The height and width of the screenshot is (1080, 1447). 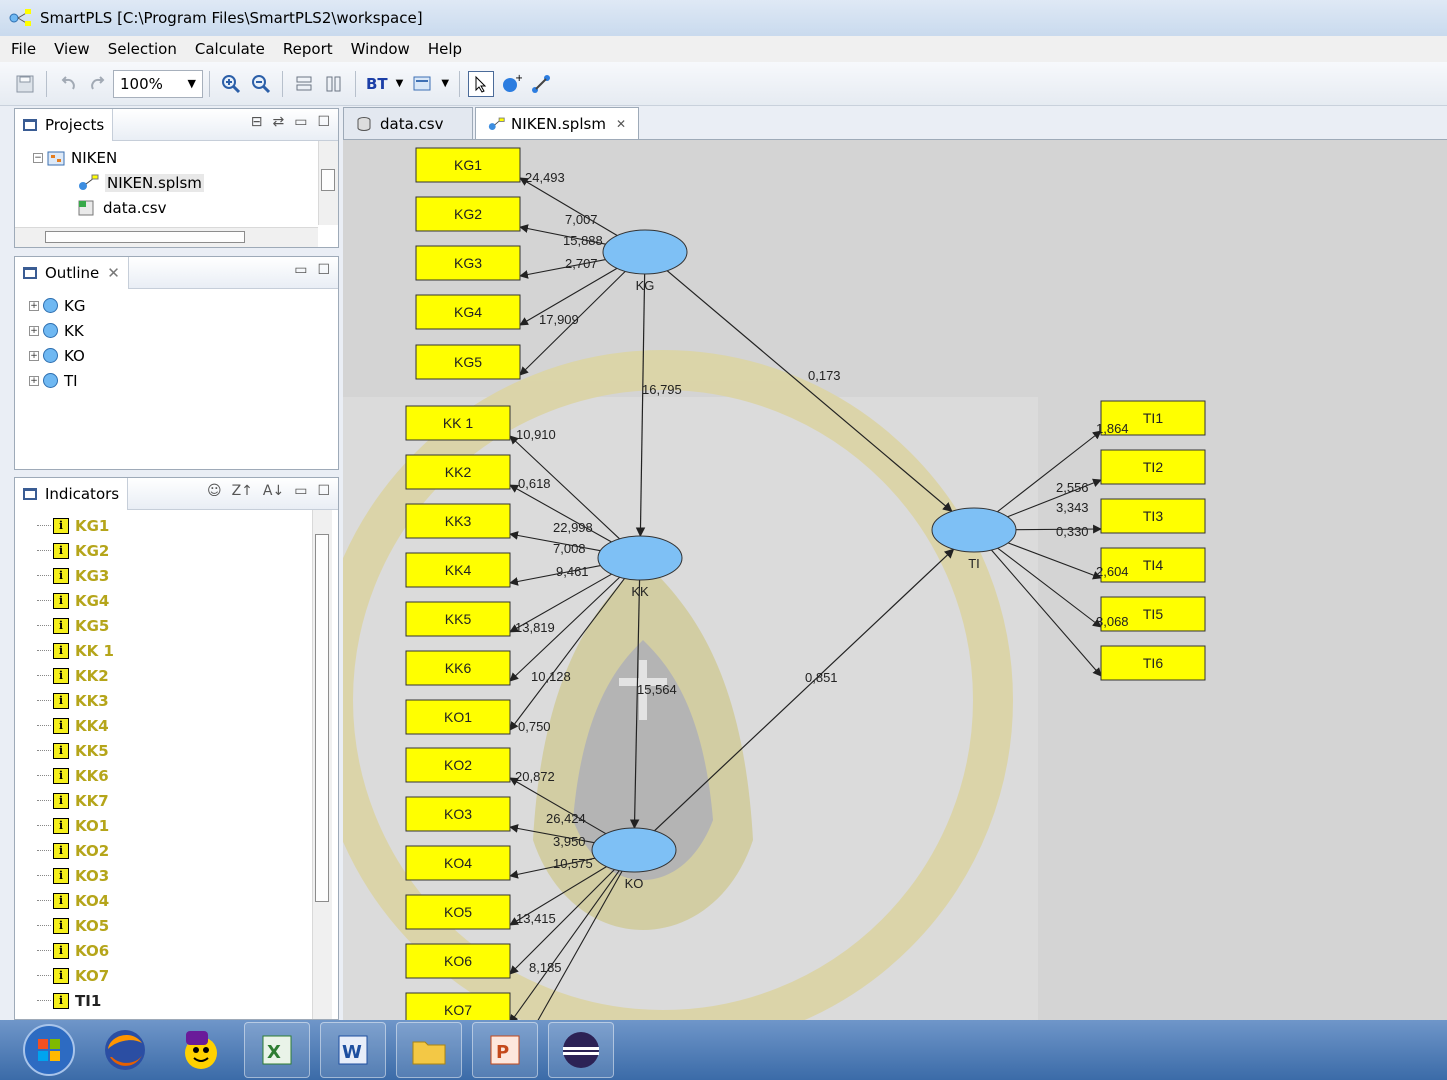 What do you see at coordinates (261, 84) in the screenshot?
I see `zoom-out-button` at bounding box center [261, 84].